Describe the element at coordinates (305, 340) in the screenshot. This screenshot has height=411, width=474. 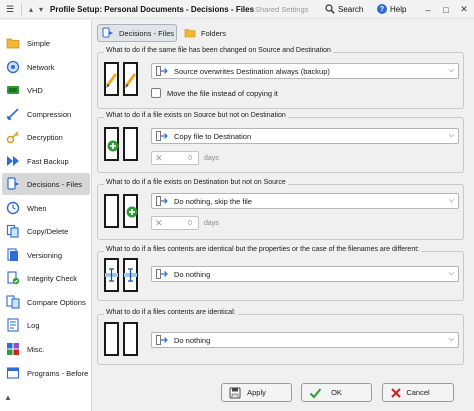
I see `contents-identical-select: Do nothing ⌵` at that location.